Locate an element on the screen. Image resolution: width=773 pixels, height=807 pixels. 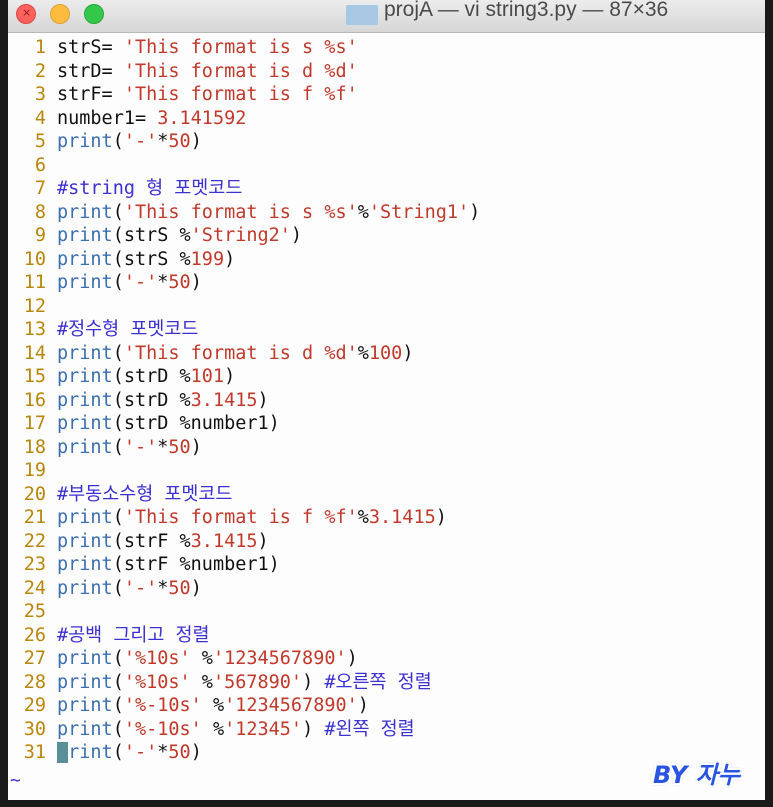
code-token: (strF %number1) is located at coordinates (196, 564).